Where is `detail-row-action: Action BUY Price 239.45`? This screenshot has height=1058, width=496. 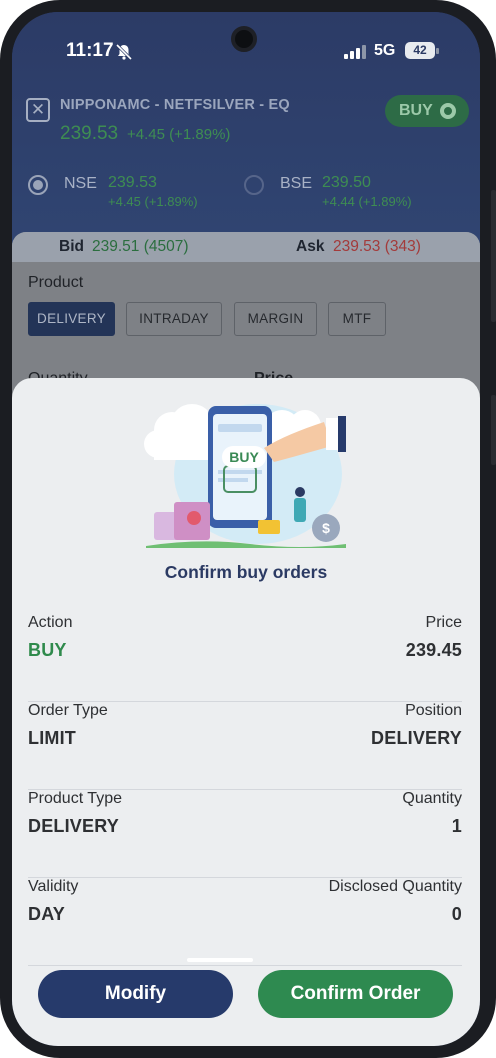
detail-row-action: Action BUY Price 239.45 is located at coordinates (245, 658).